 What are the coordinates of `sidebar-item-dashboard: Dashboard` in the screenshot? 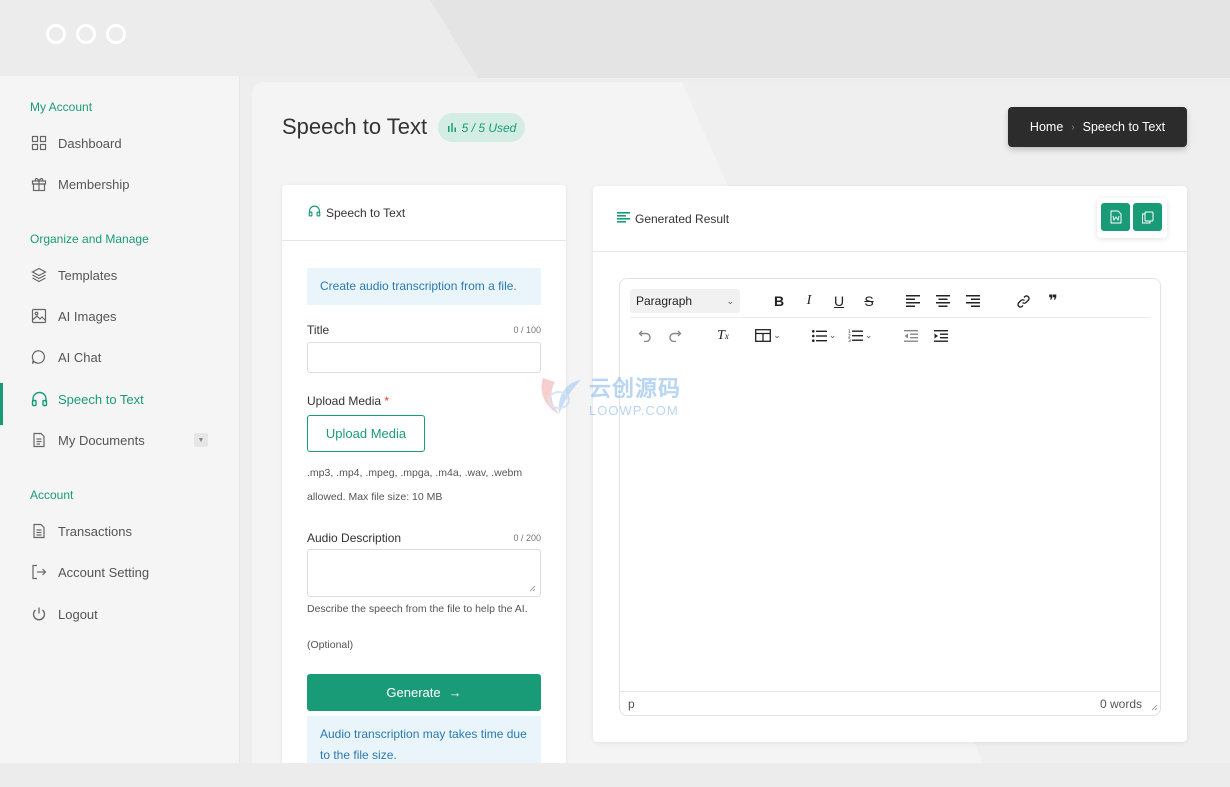 It's located at (120, 143).